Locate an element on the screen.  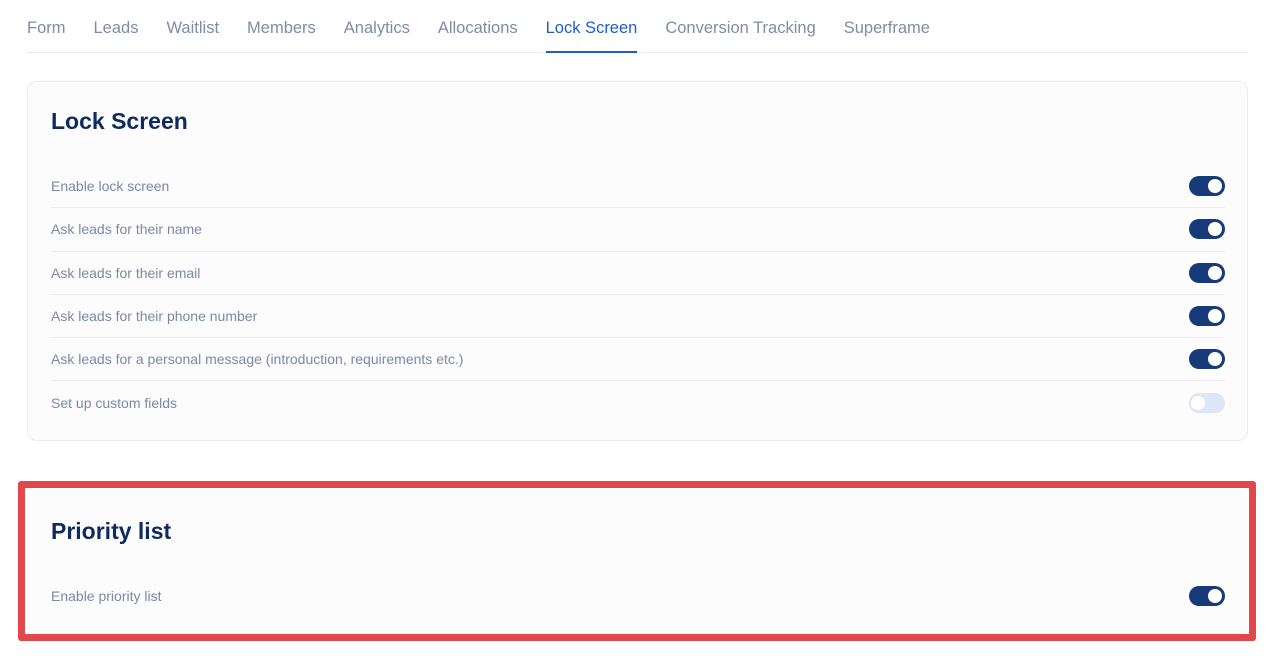
tab-superframe: Superframe is located at coordinates (887, 26).